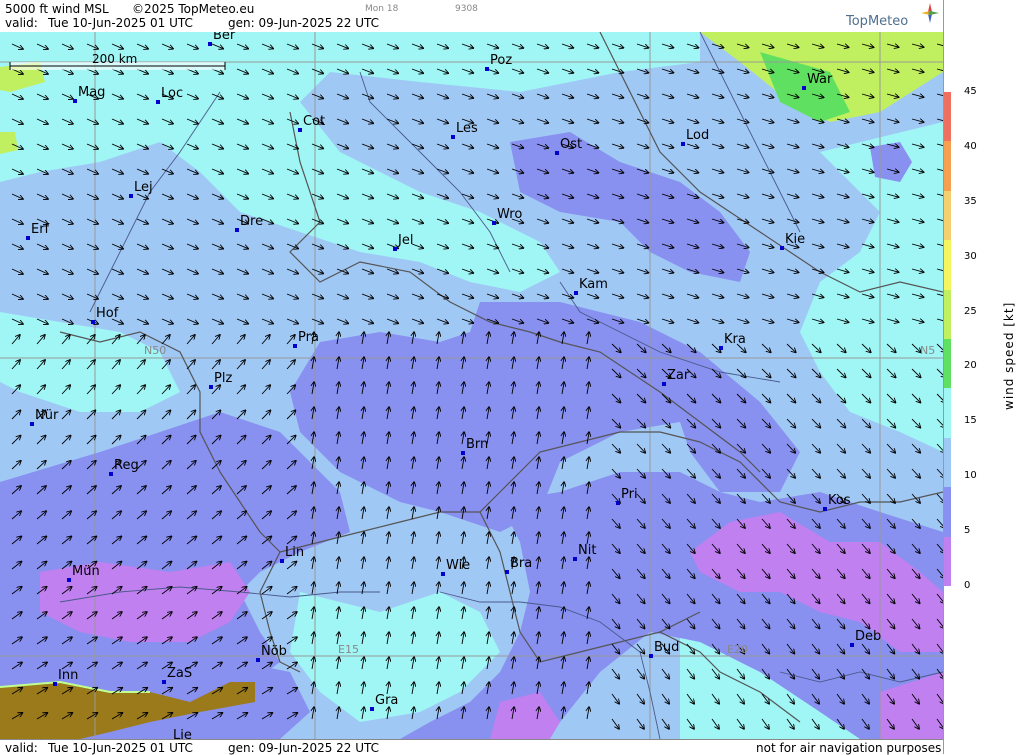  I want to click on city-label: Lej, so click(143, 187).